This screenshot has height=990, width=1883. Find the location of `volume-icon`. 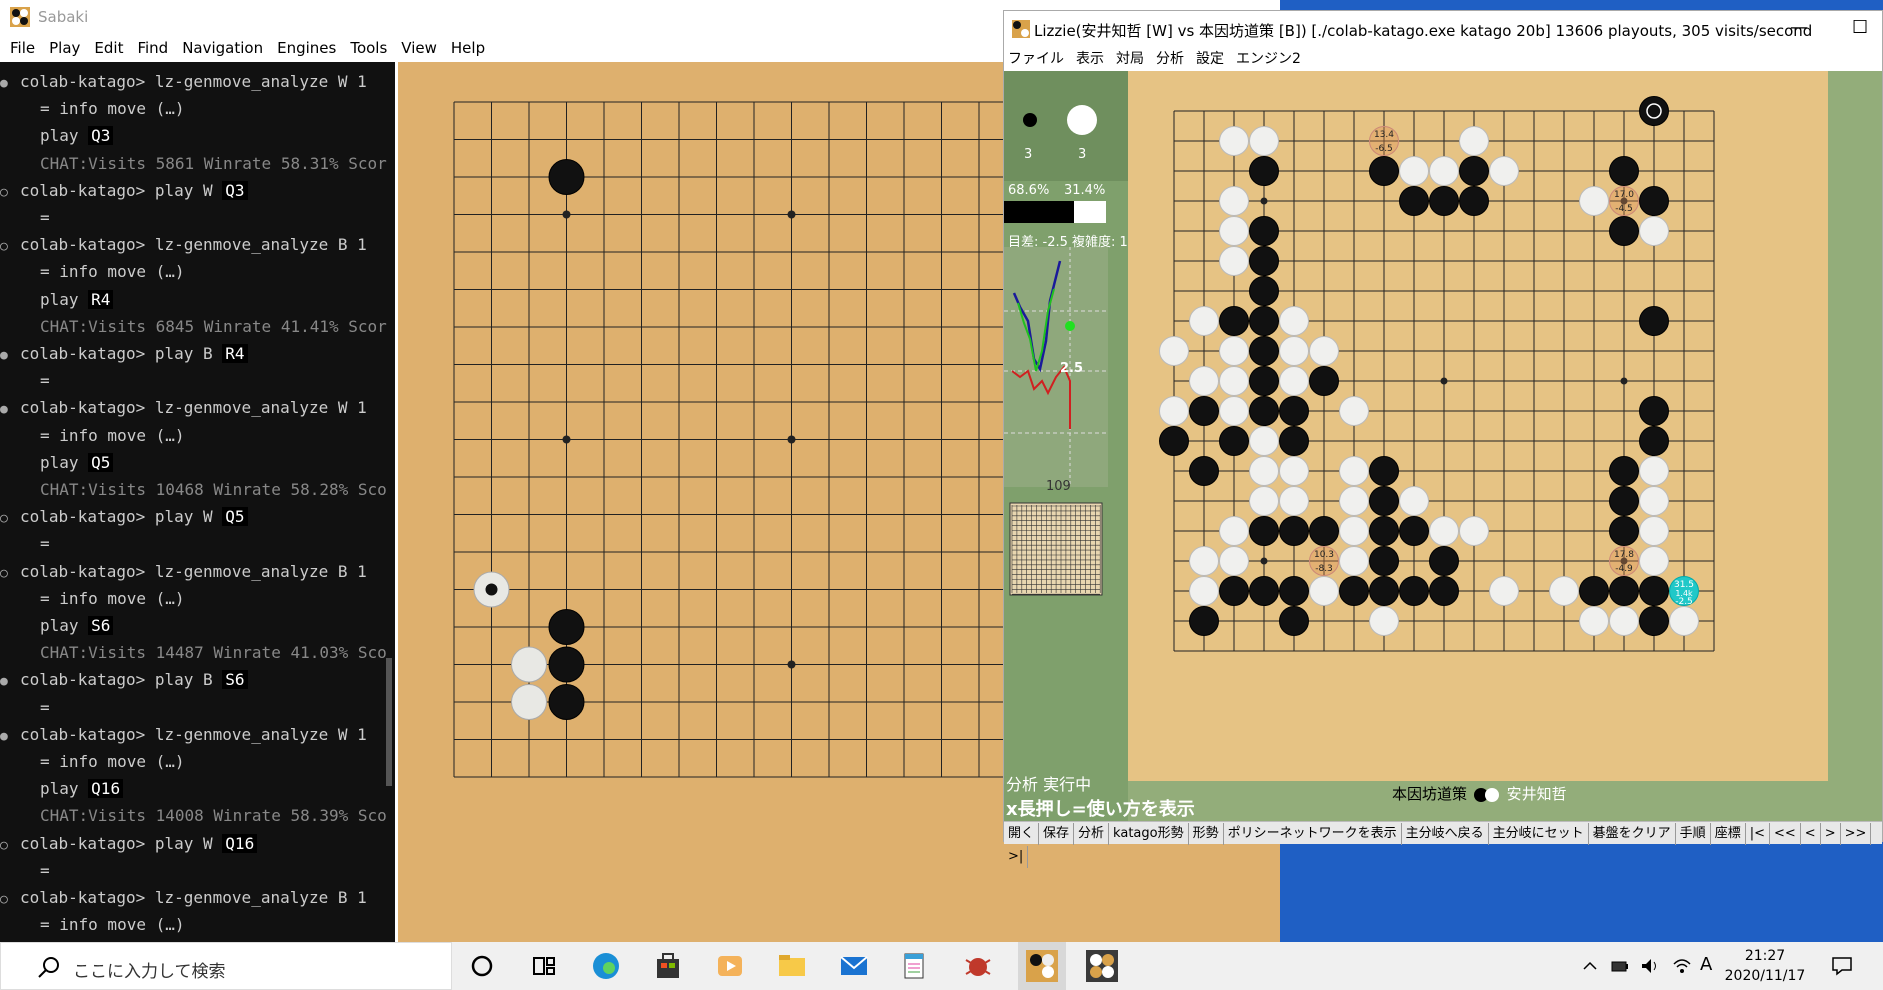

volume-icon is located at coordinates (1650, 966).